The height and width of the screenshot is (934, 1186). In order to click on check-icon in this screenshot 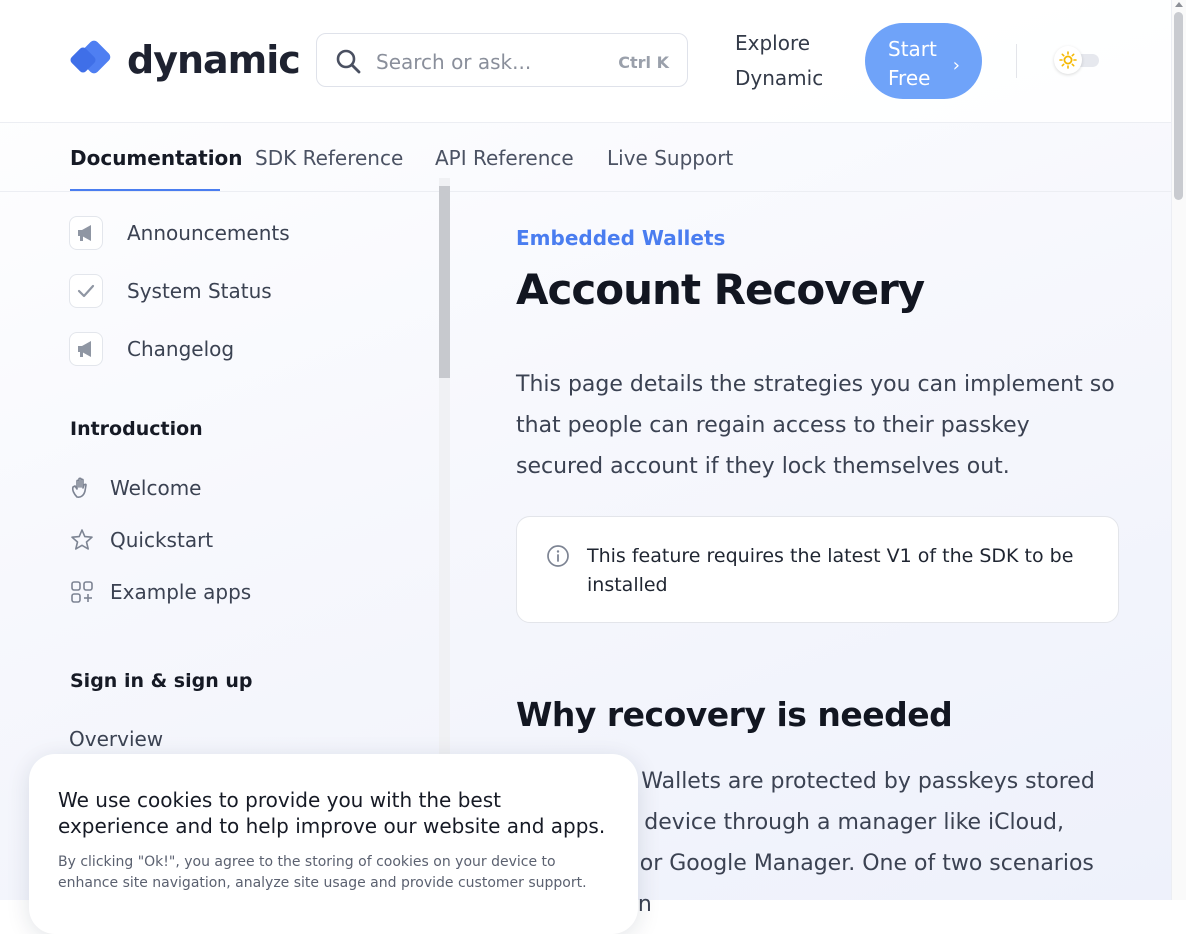, I will do `click(86, 291)`.